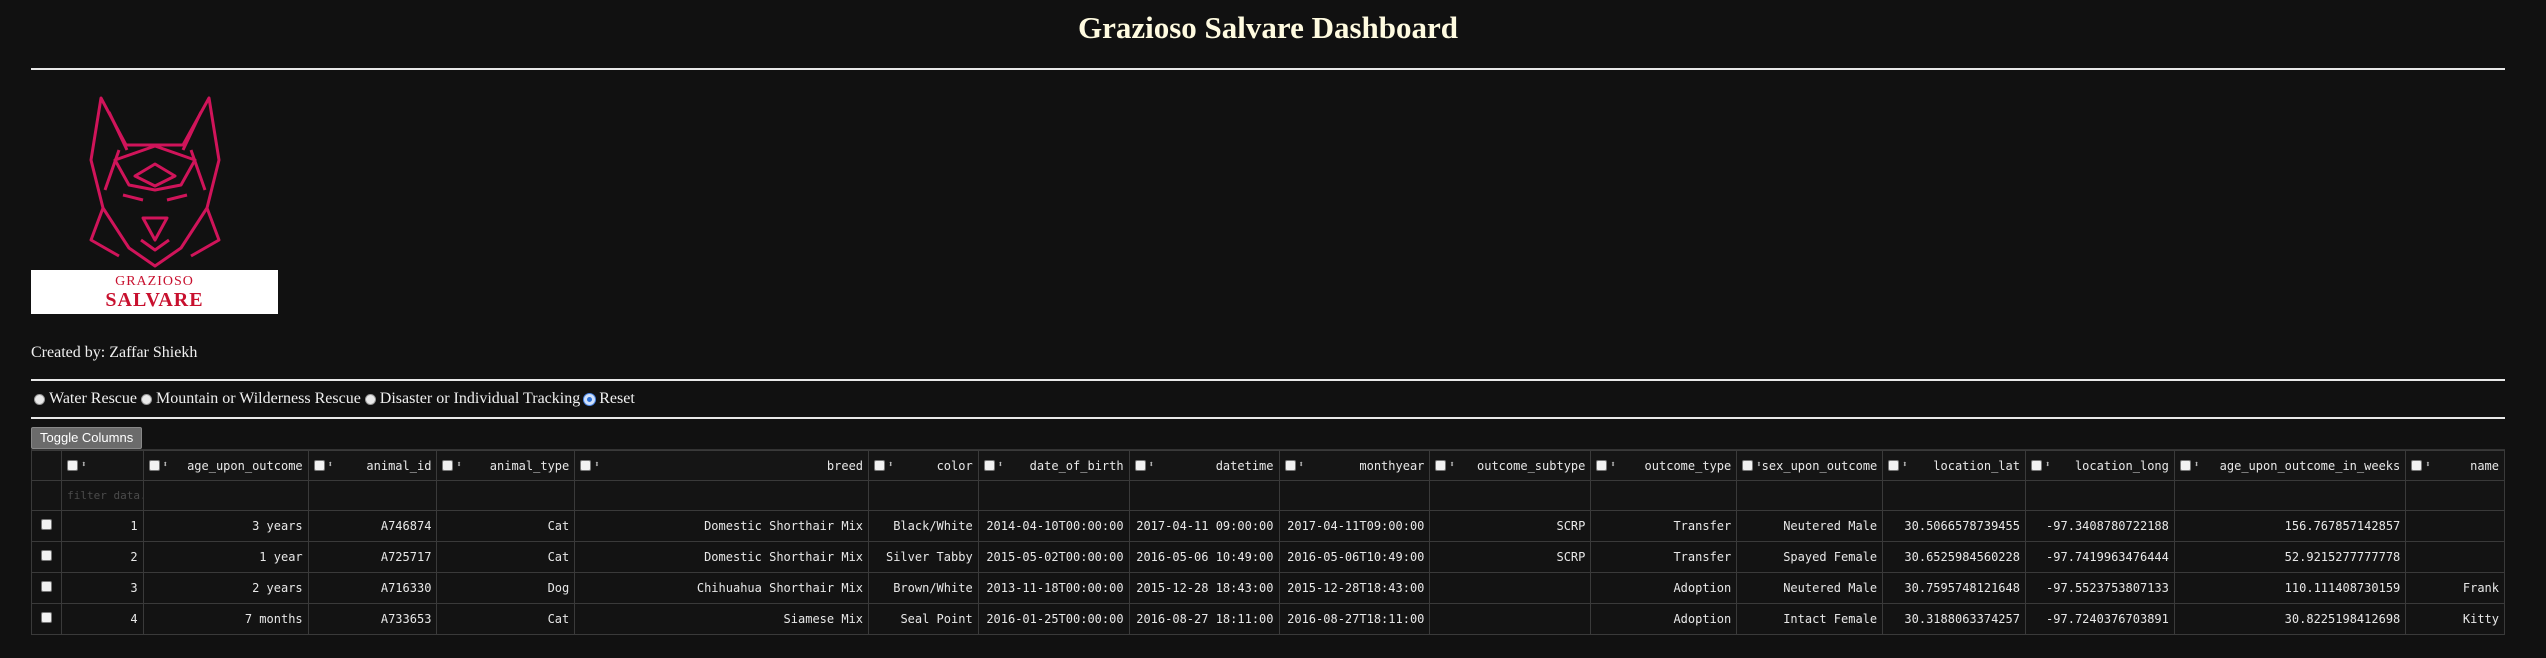 This screenshot has width=2546, height=658. Describe the element at coordinates (845, 465) in the screenshot. I see `column-header-label: breed` at that location.